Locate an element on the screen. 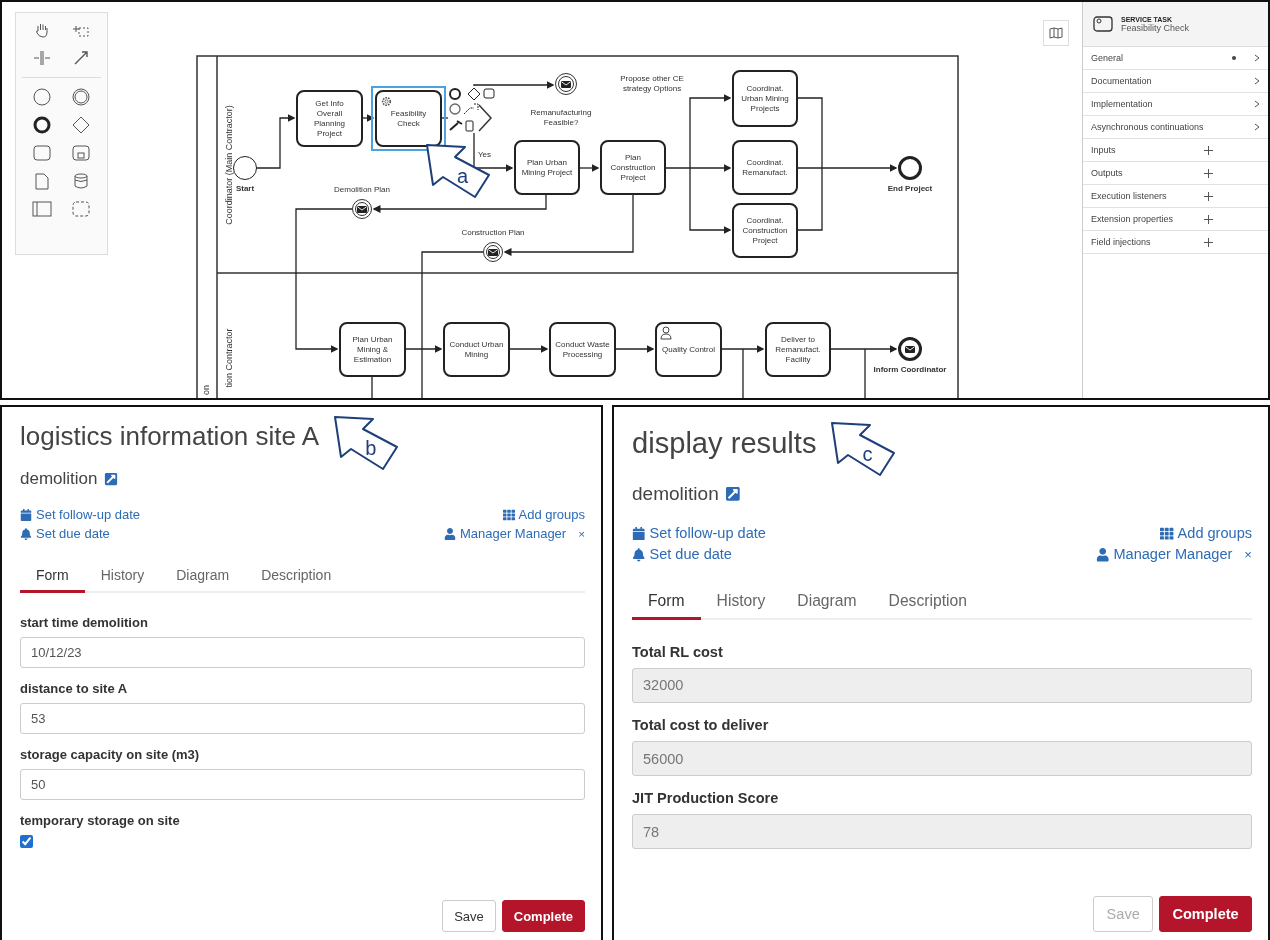  property-group-header: Field injections is located at coordinates (1175, 242).